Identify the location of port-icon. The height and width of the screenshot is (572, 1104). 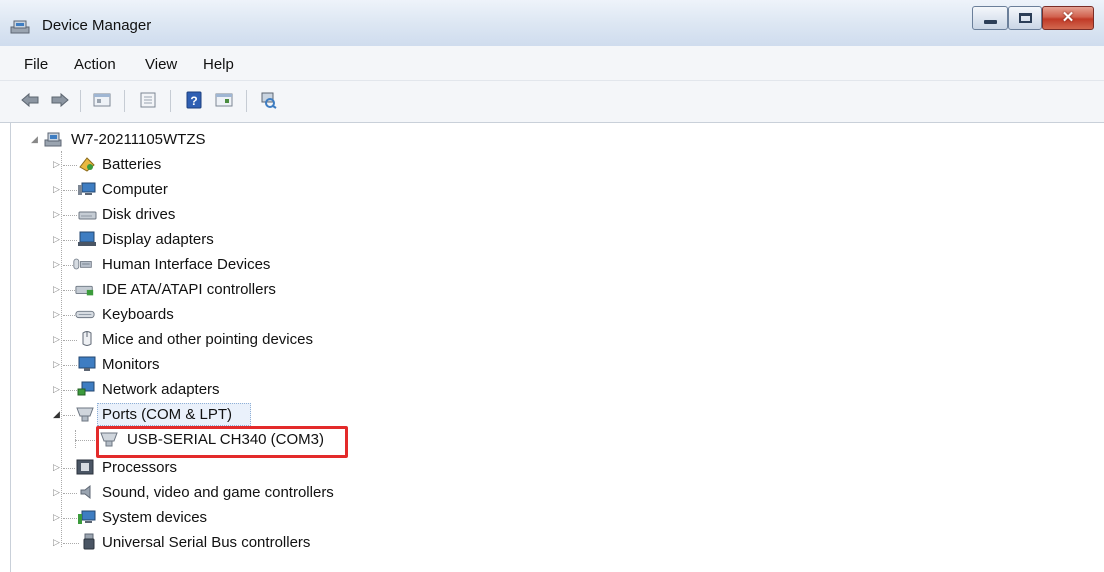
(85, 414).